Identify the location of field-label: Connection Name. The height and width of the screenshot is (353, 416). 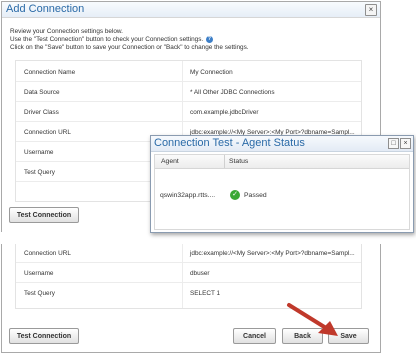
(50, 72).